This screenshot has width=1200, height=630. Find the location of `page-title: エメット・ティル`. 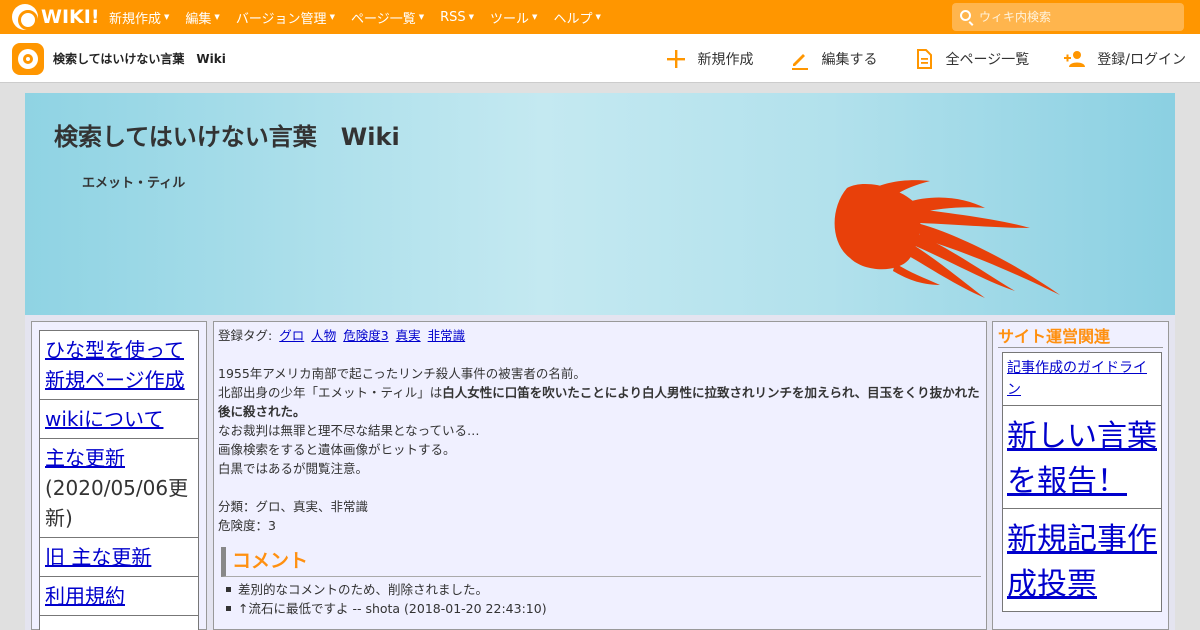

page-title: エメット・ティル is located at coordinates (134, 183).